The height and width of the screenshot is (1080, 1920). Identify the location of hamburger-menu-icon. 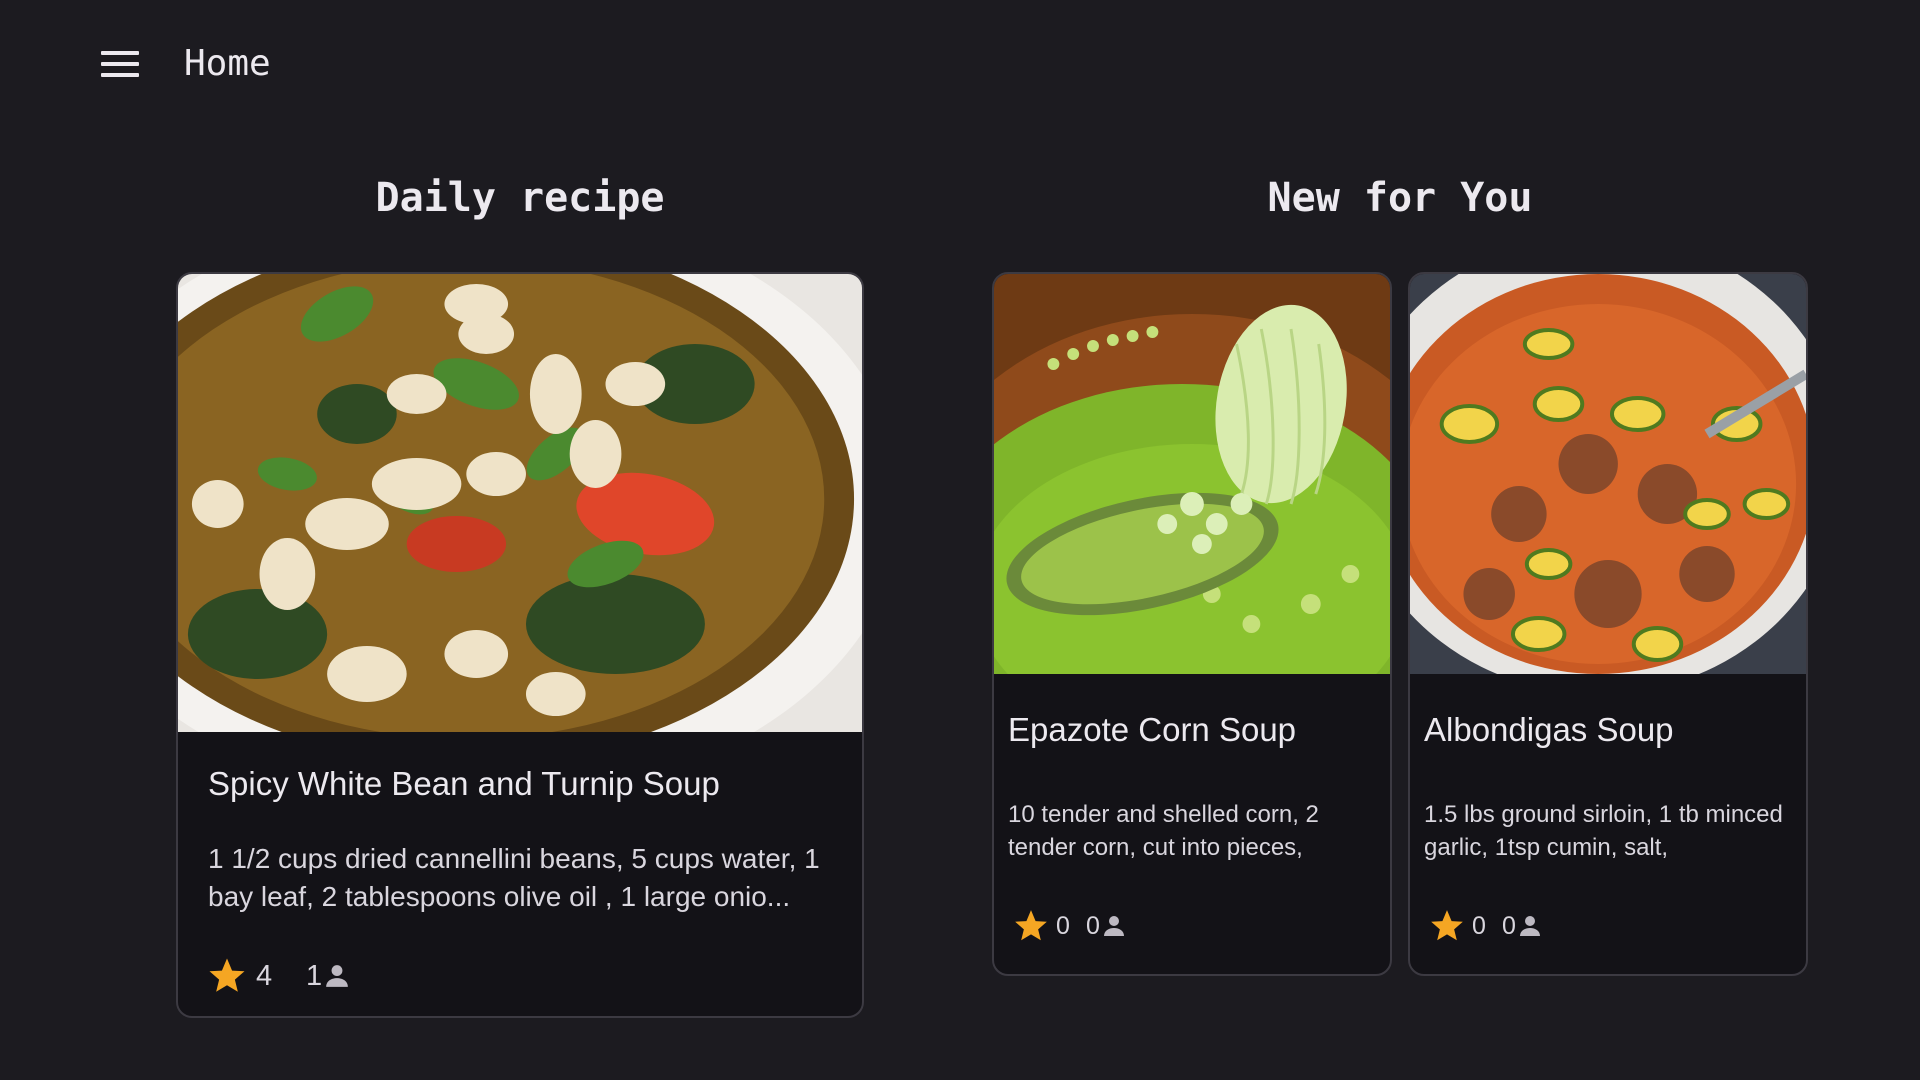
(120, 64).